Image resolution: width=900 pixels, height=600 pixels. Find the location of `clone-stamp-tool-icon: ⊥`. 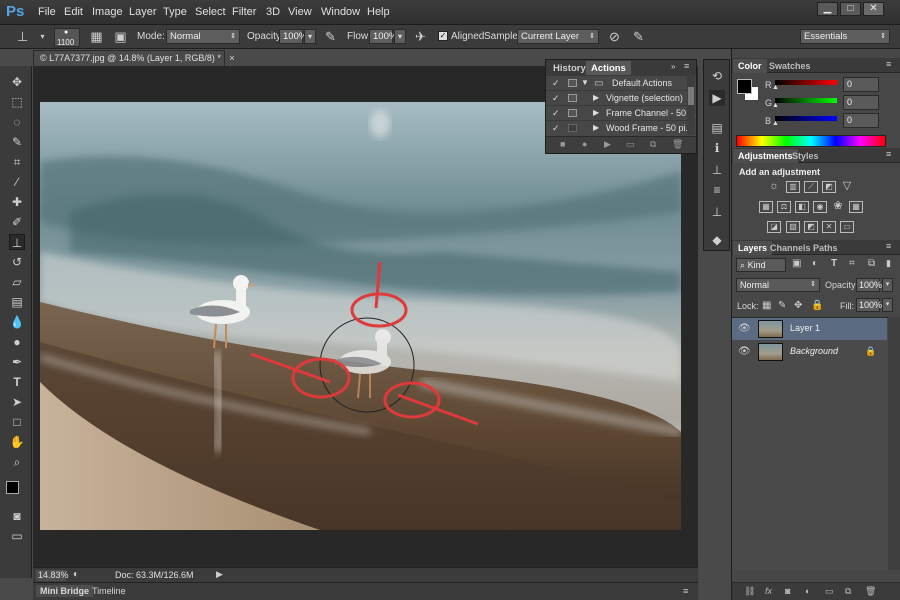

clone-stamp-tool-icon: ⊥ is located at coordinates (17, 242).